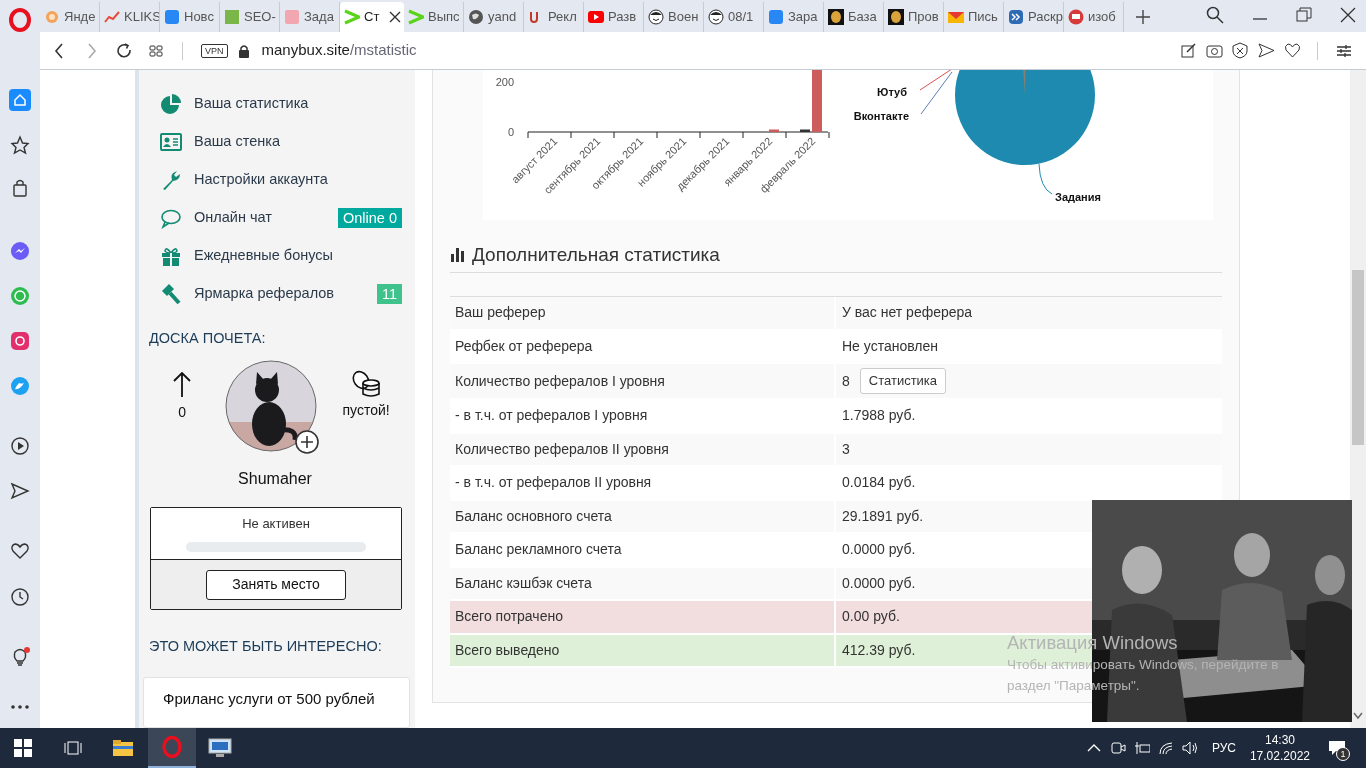 The image size is (1366, 768). I want to click on reload-icon, so click(124, 50).